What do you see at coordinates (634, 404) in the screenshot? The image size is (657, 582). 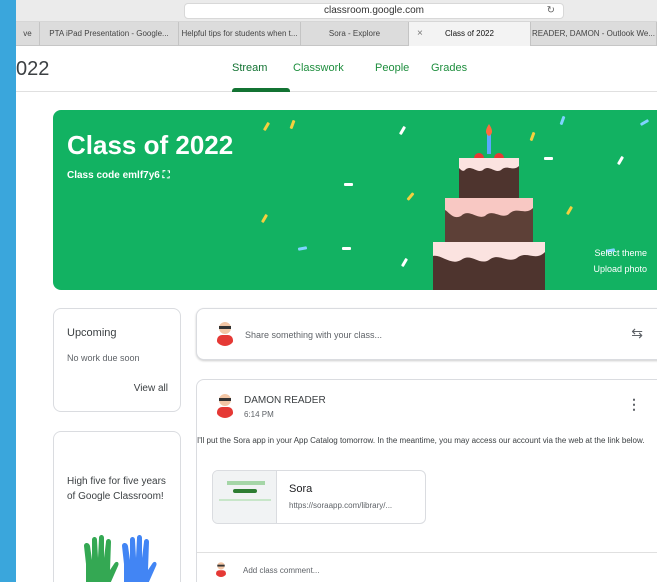 I see `more-vert-icon: ⋮` at bounding box center [634, 404].